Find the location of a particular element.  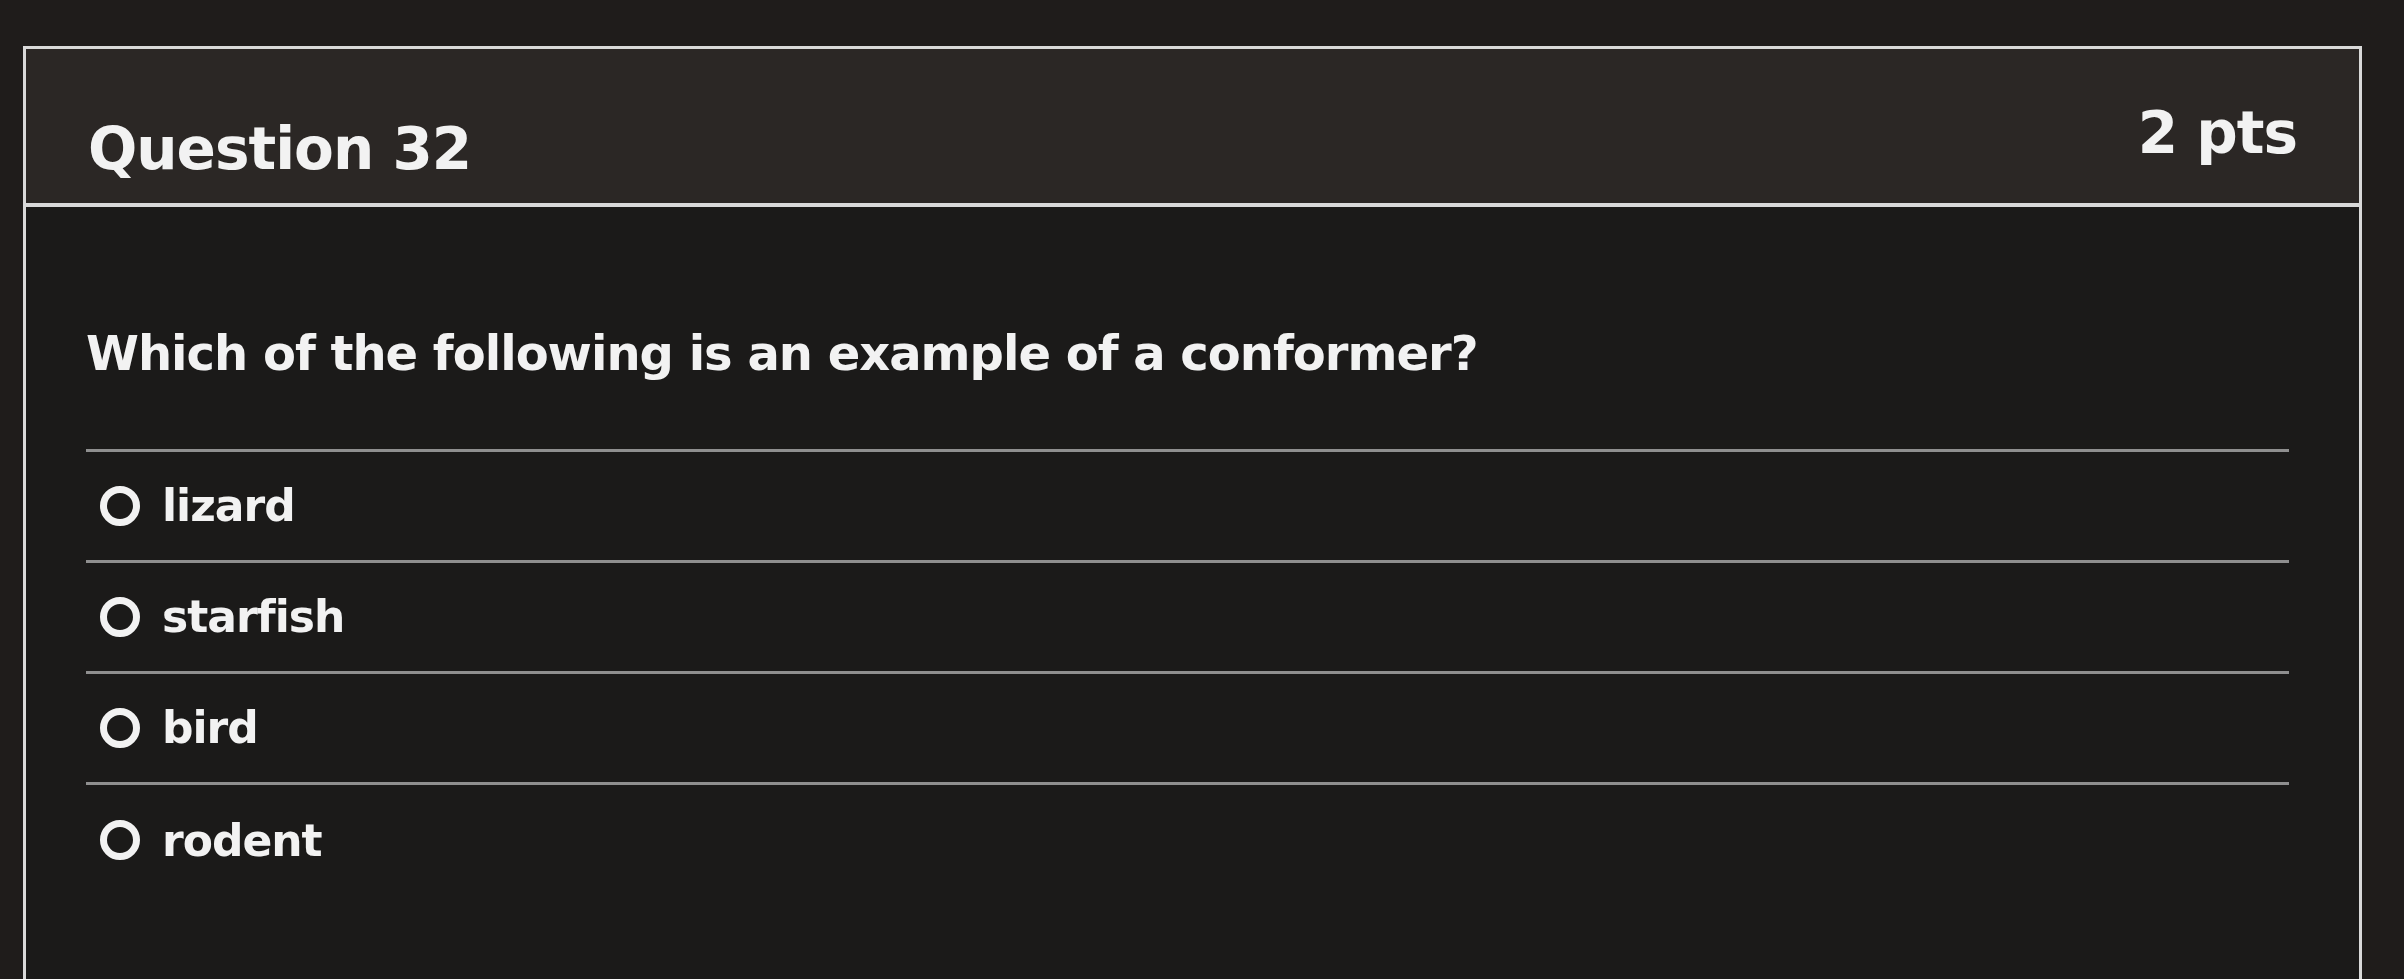

answer-option: bird is located at coordinates (1187, 729).